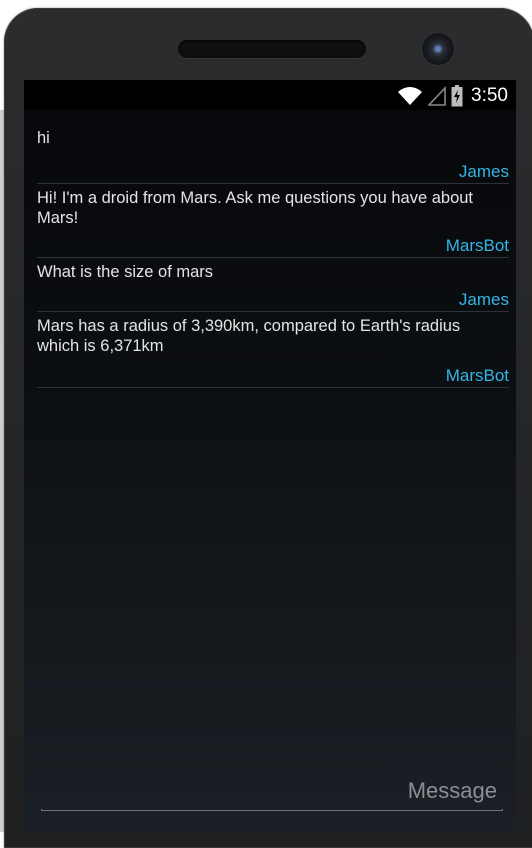 The width and height of the screenshot is (532, 848). I want to click on speaker-grille, so click(272, 49).